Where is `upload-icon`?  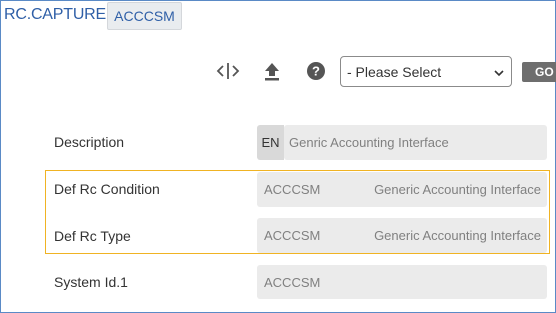
upload-icon is located at coordinates (272, 71).